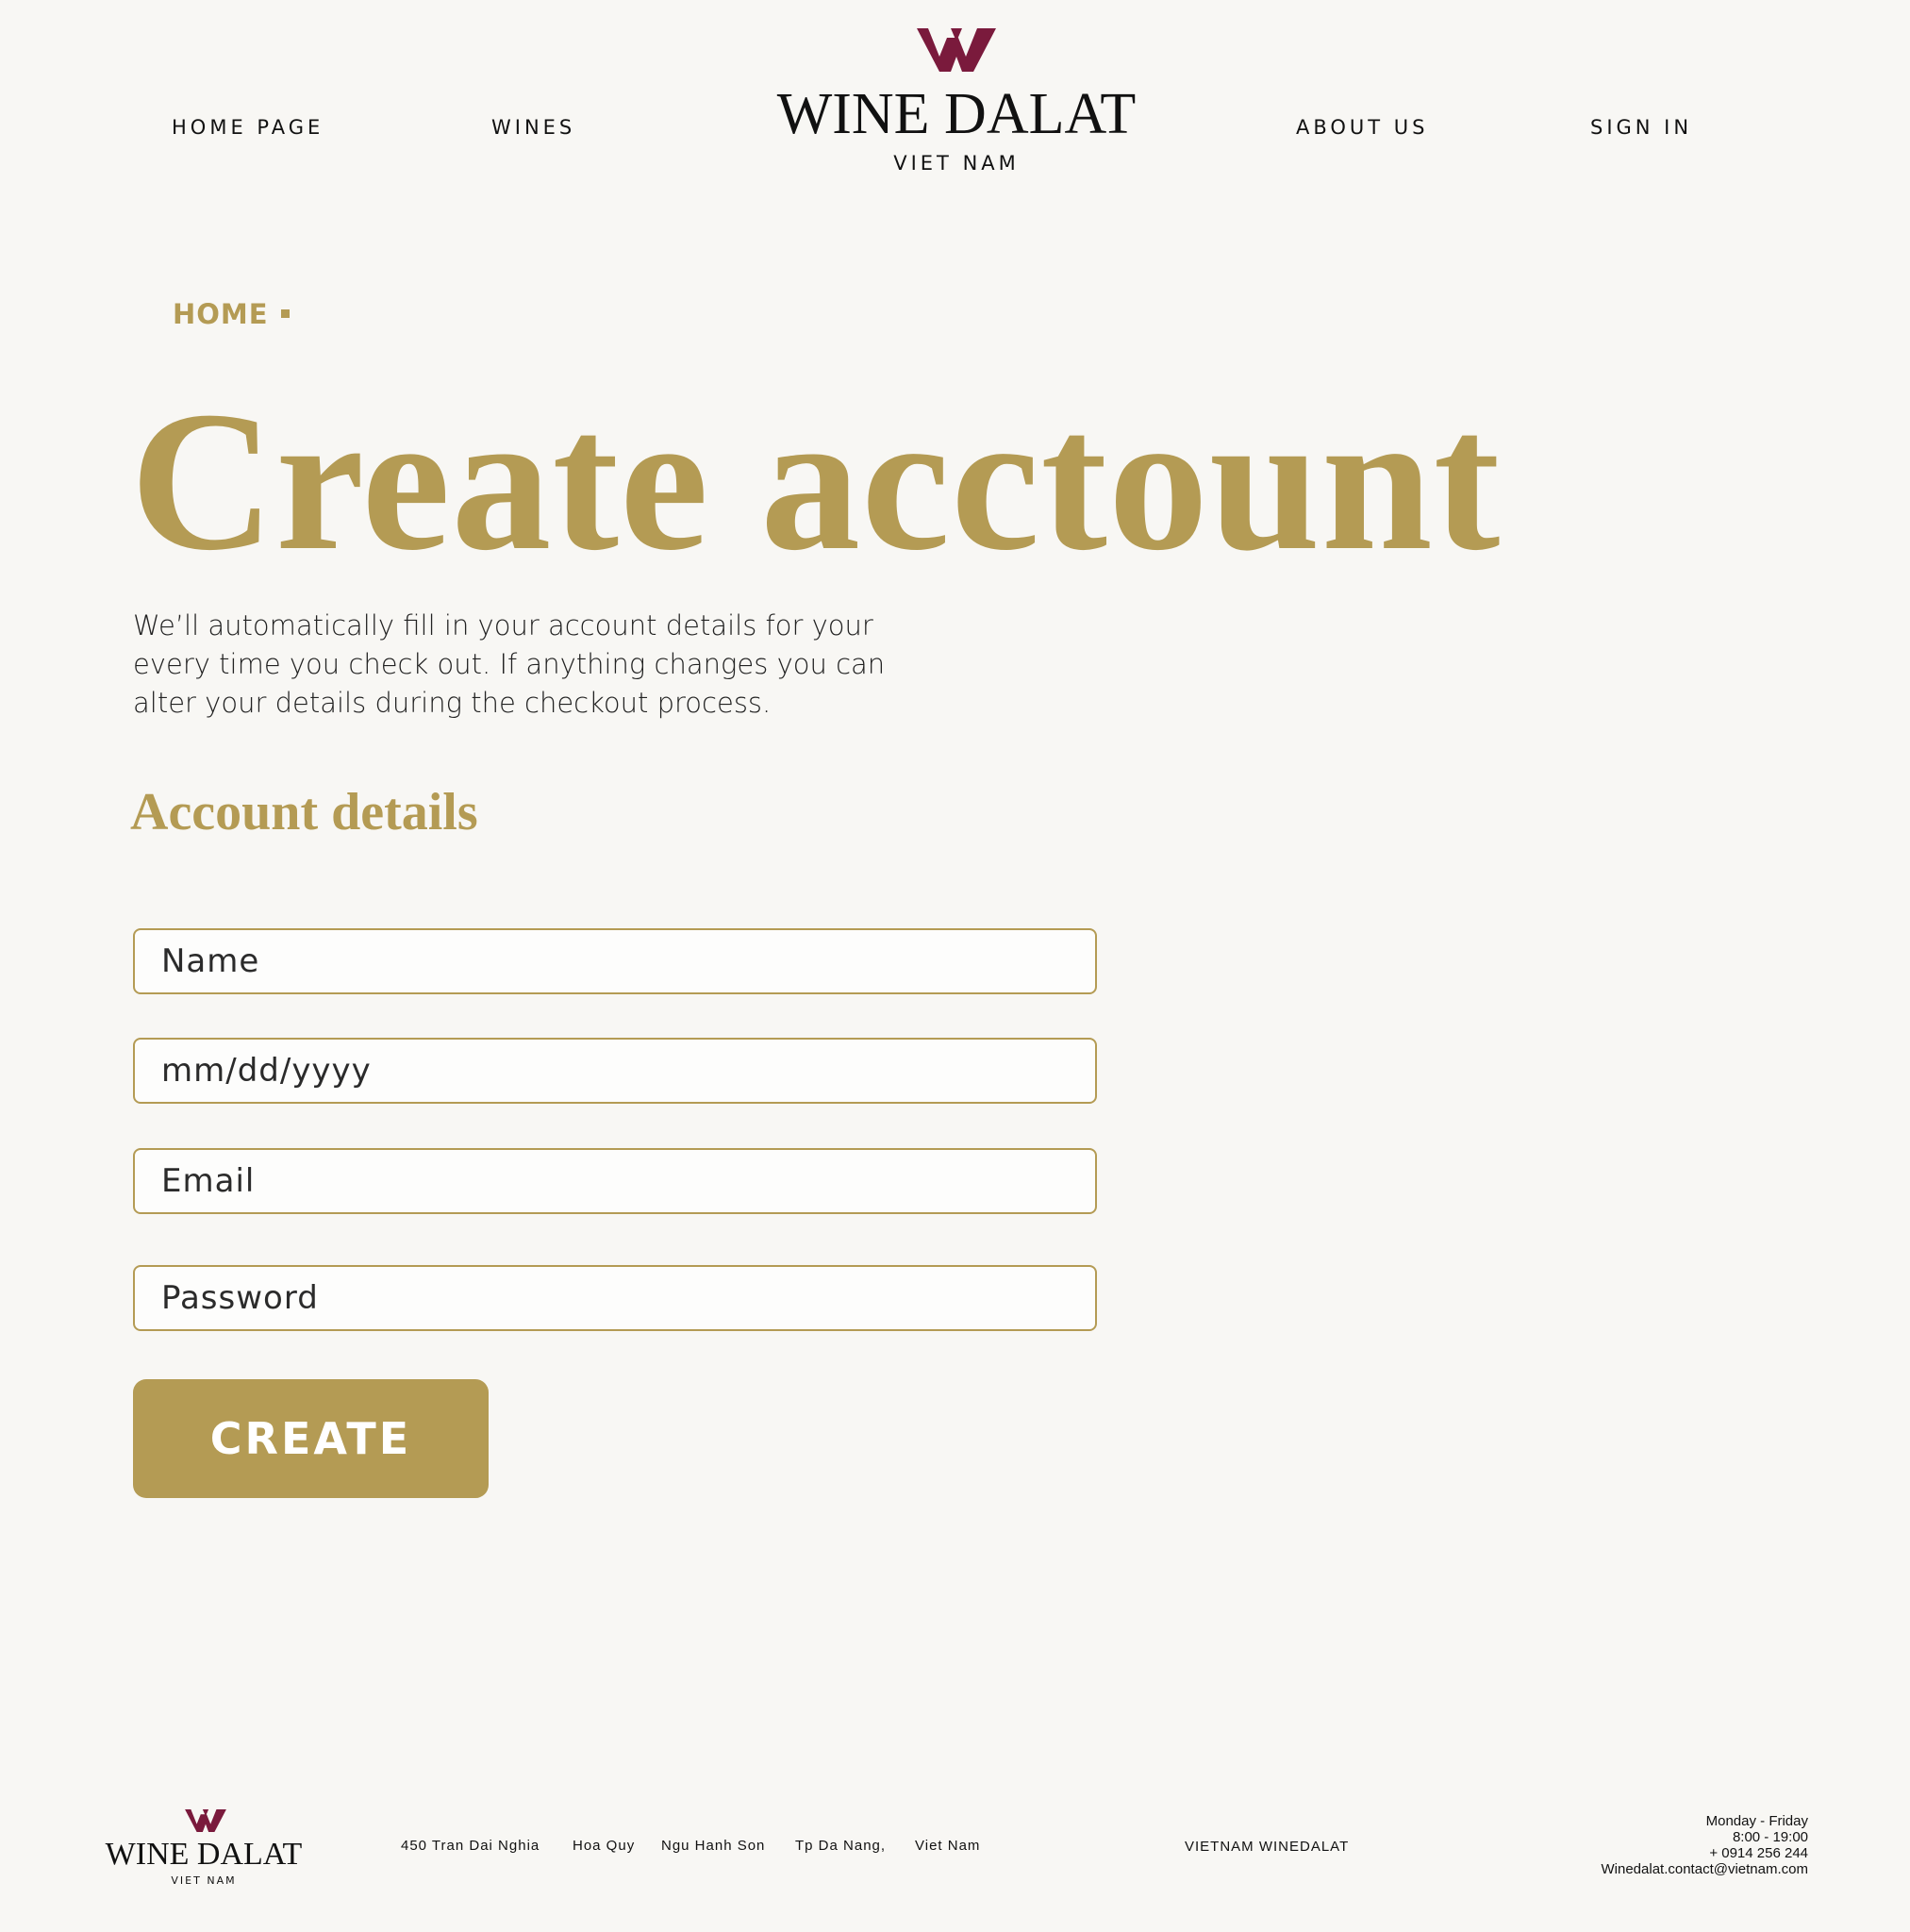 The image size is (1910, 1932). I want to click on section-title: Account details, so click(304, 812).